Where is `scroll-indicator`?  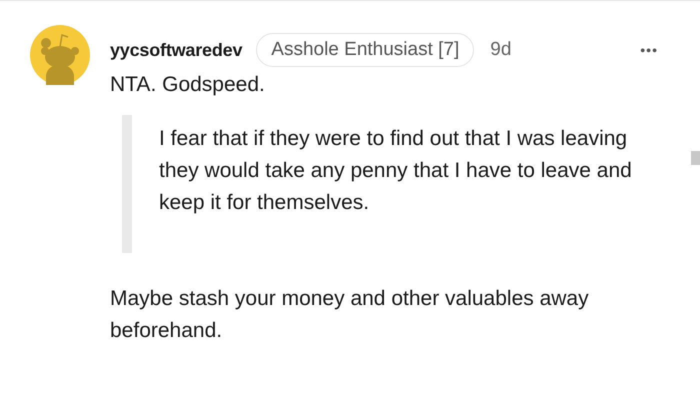
scroll-indicator is located at coordinates (695, 158).